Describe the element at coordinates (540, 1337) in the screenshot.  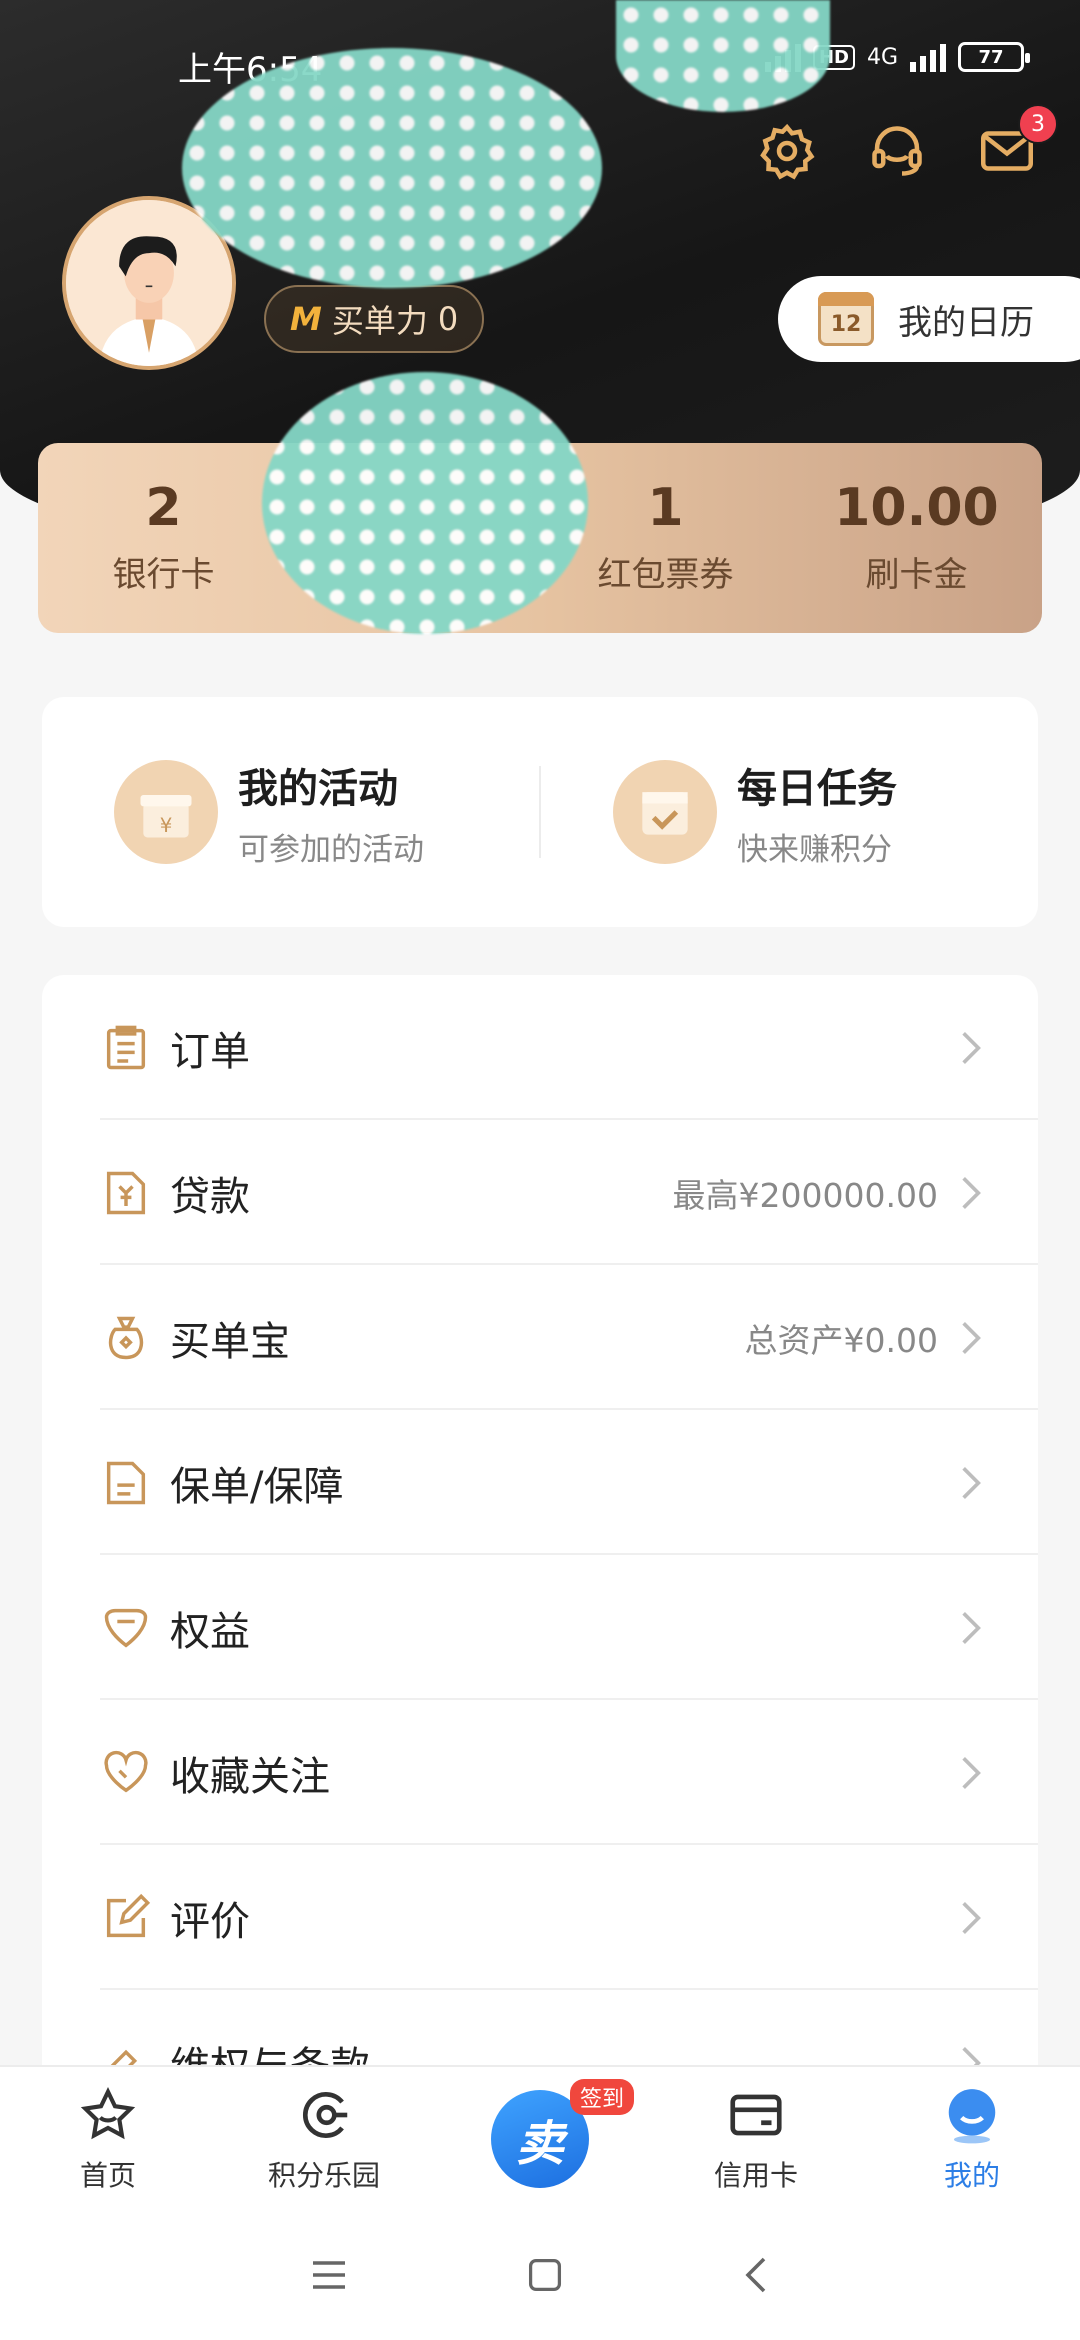
I see `menu-item-maidanbao: 买单宝 总资产¥0.00` at that location.